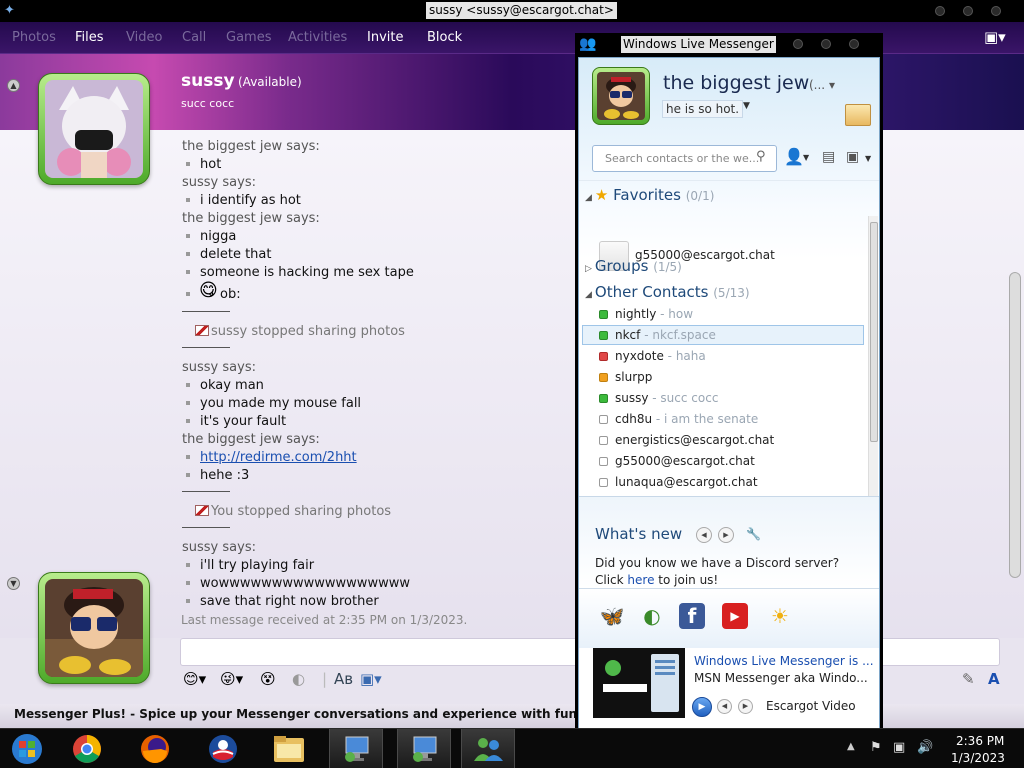 The height and width of the screenshot is (768, 1024). I want to click on contact-row: cdh8u - i am the senate, so click(731, 420).